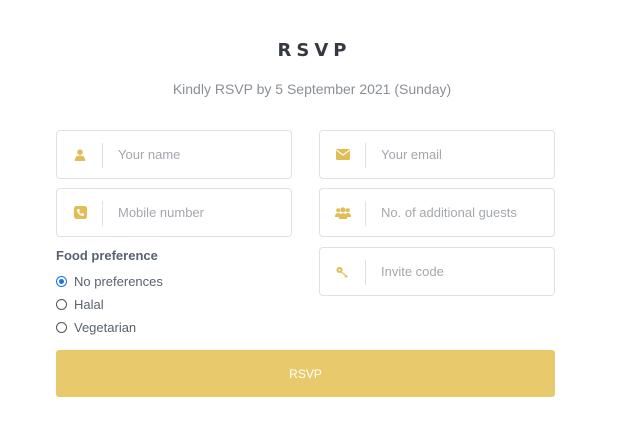 The height and width of the screenshot is (435, 624). Describe the element at coordinates (80, 154) in the screenshot. I see `user-icon` at that location.